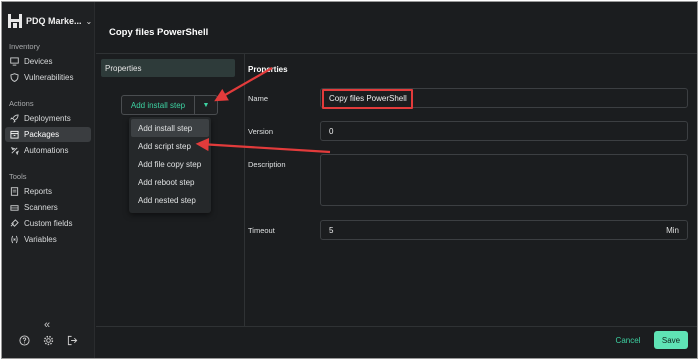 The image size is (699, 360). What do you see at coordinates (261, 131) in the screenshot?
I see `version-label: Version` at bounding box center [261, 131].